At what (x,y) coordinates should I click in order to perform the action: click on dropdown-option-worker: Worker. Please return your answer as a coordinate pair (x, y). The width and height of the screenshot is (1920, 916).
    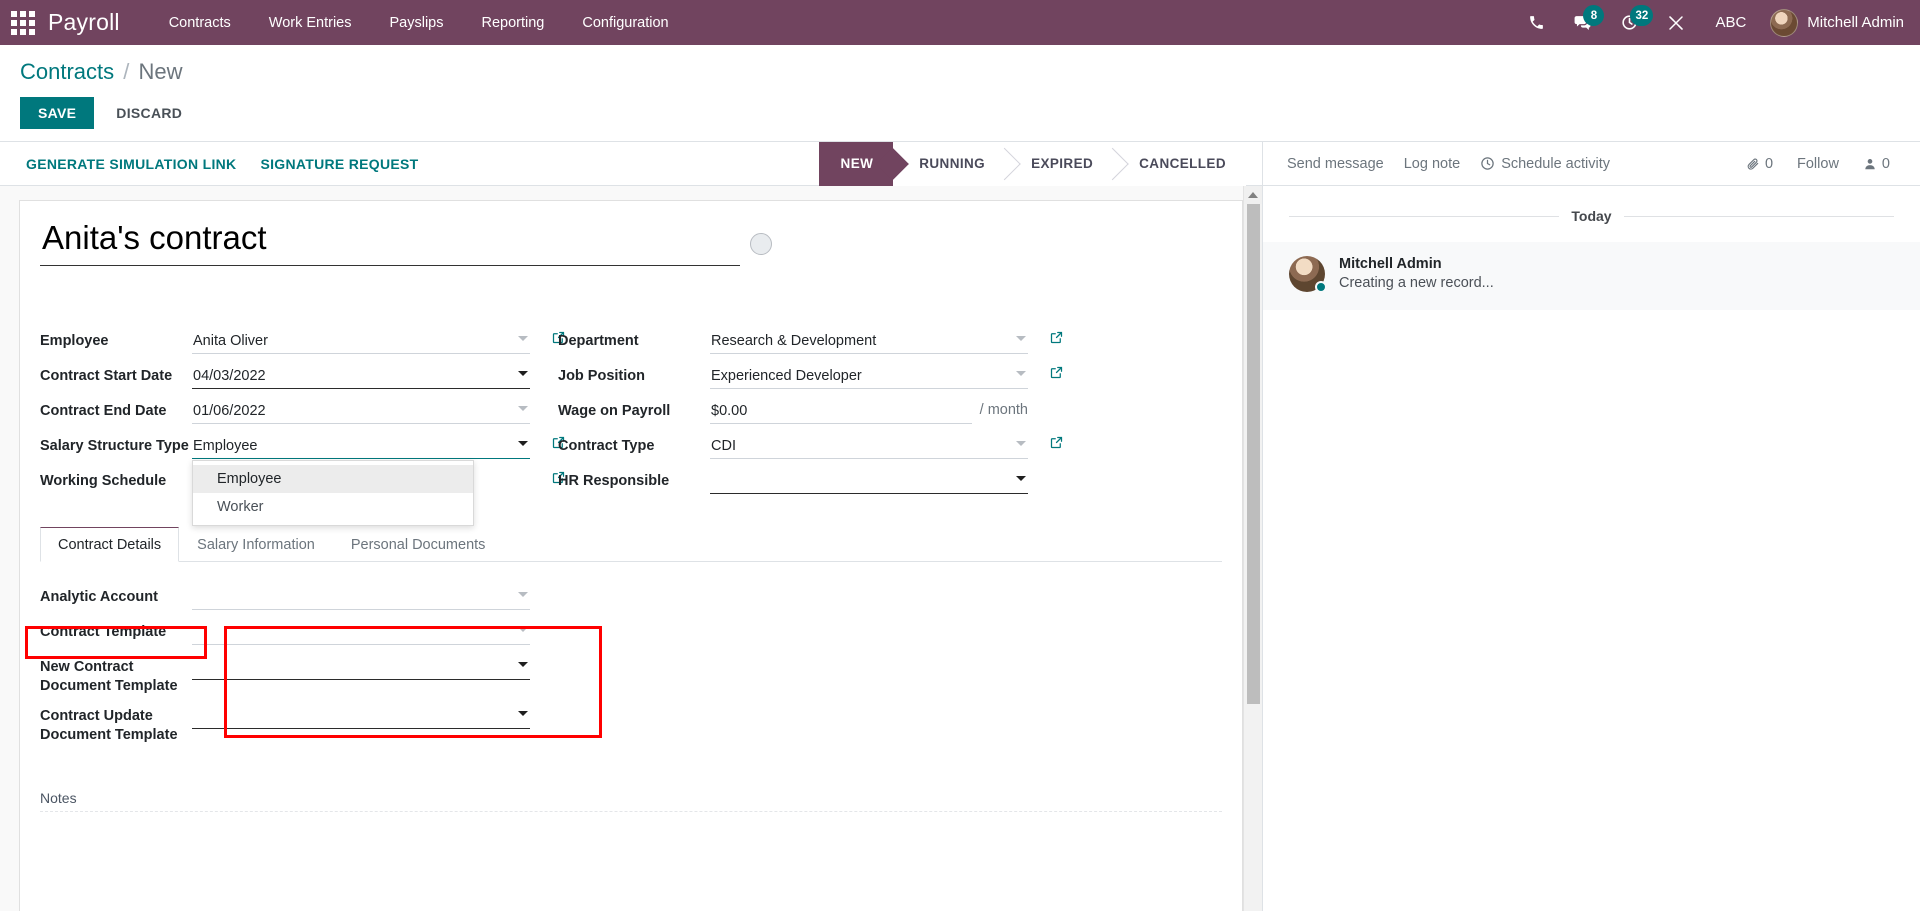
    Looking at the image, I should click on (333, 507).